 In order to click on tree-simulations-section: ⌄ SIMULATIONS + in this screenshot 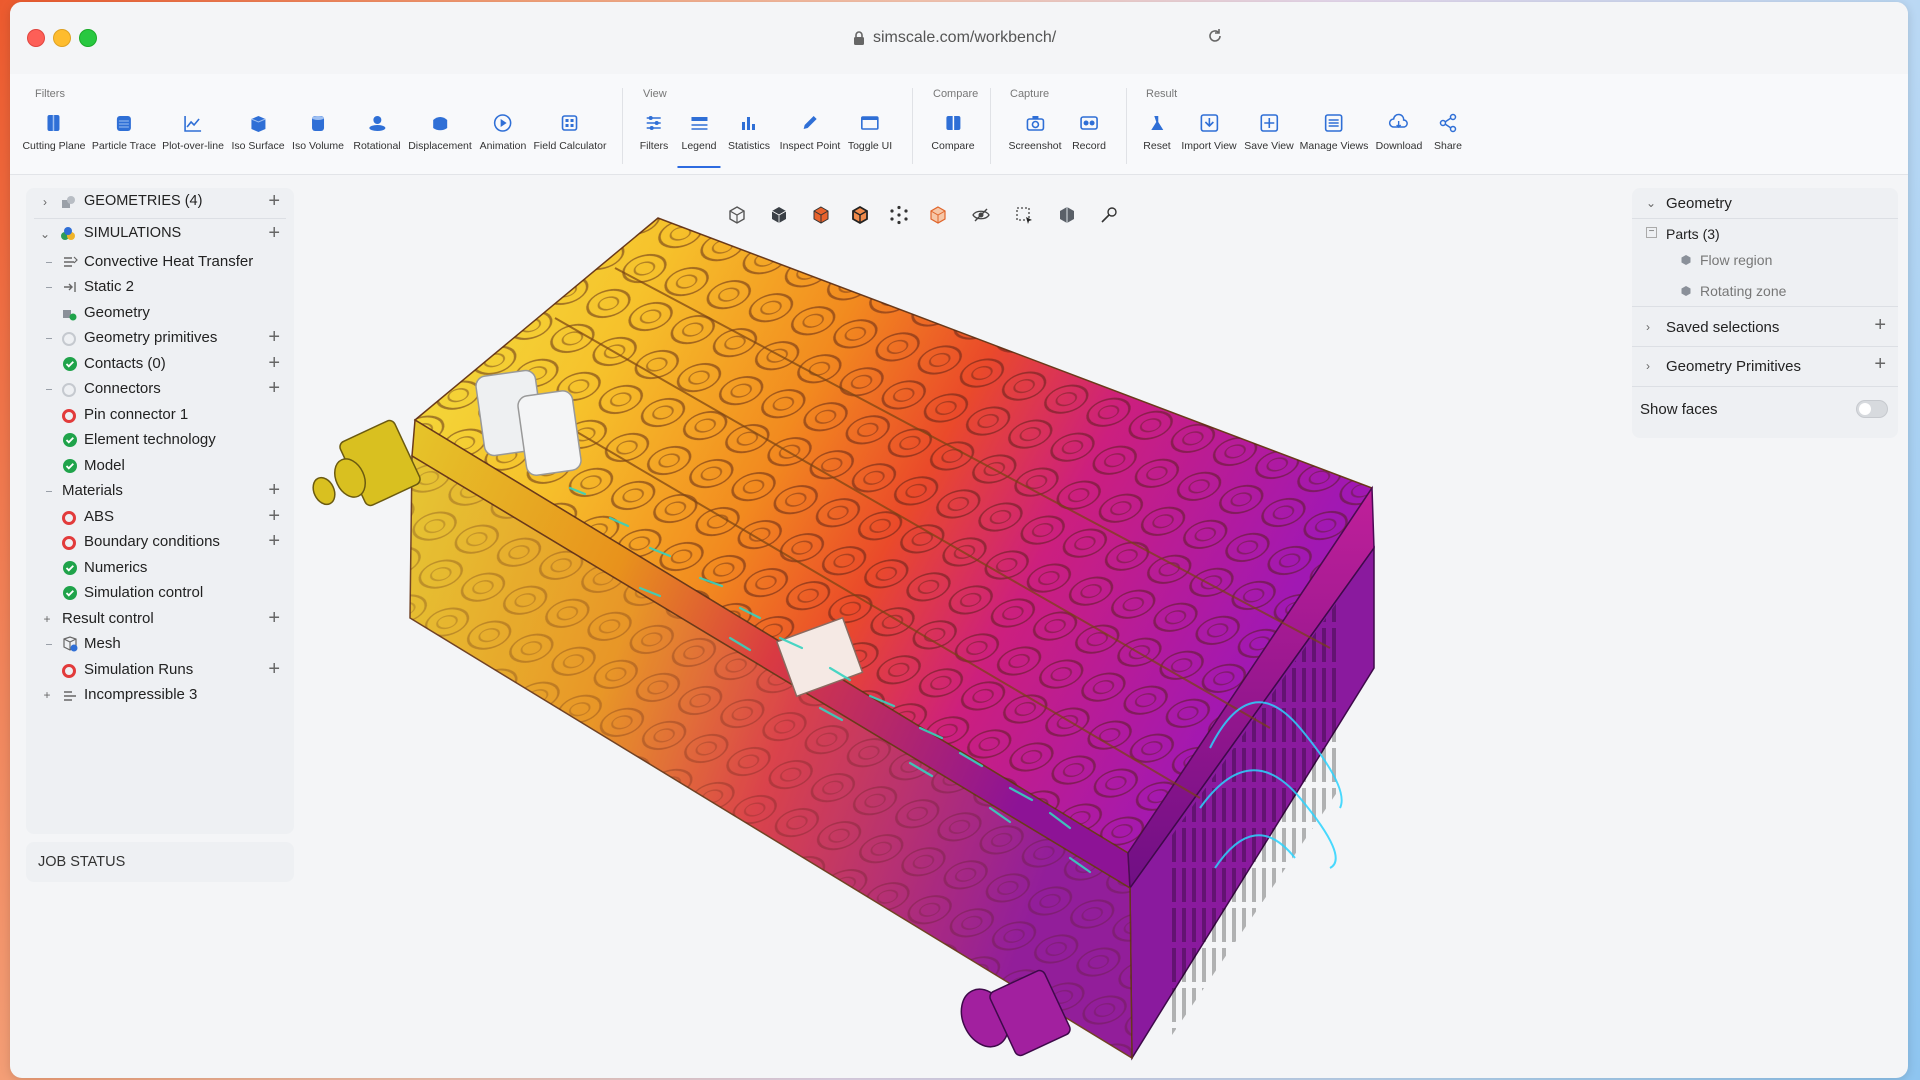, I will do `click(160, 234)`.